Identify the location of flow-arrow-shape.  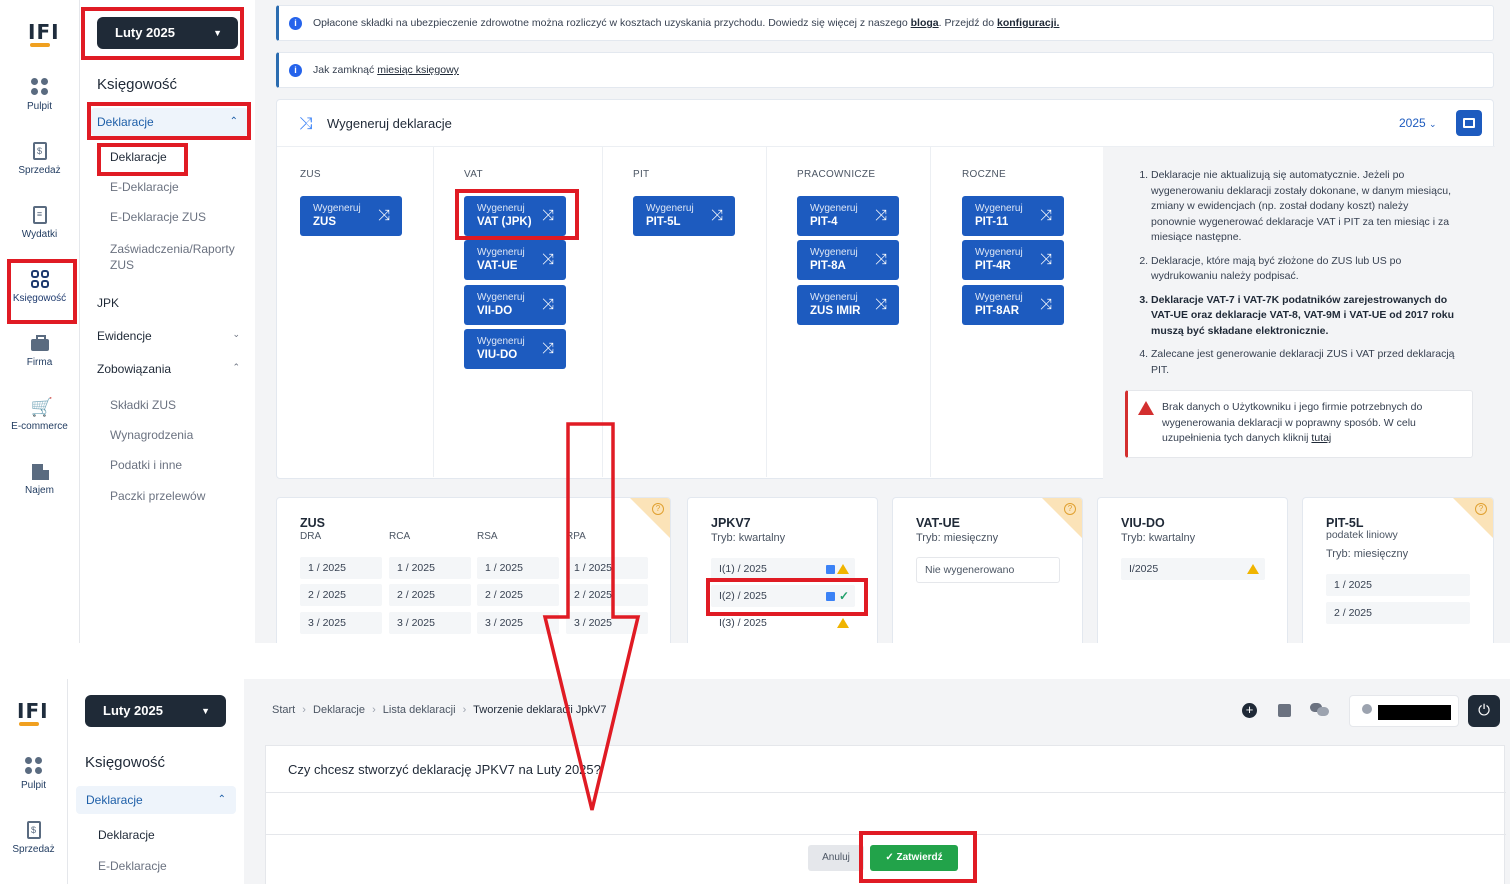
(591, 616).